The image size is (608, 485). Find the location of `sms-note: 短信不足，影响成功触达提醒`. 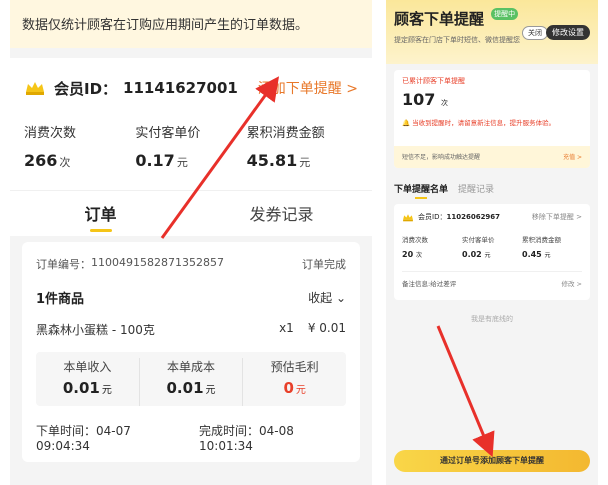

sms-note: 短信不足，影响成功触达提醒 is located at coordinates (441, 157).